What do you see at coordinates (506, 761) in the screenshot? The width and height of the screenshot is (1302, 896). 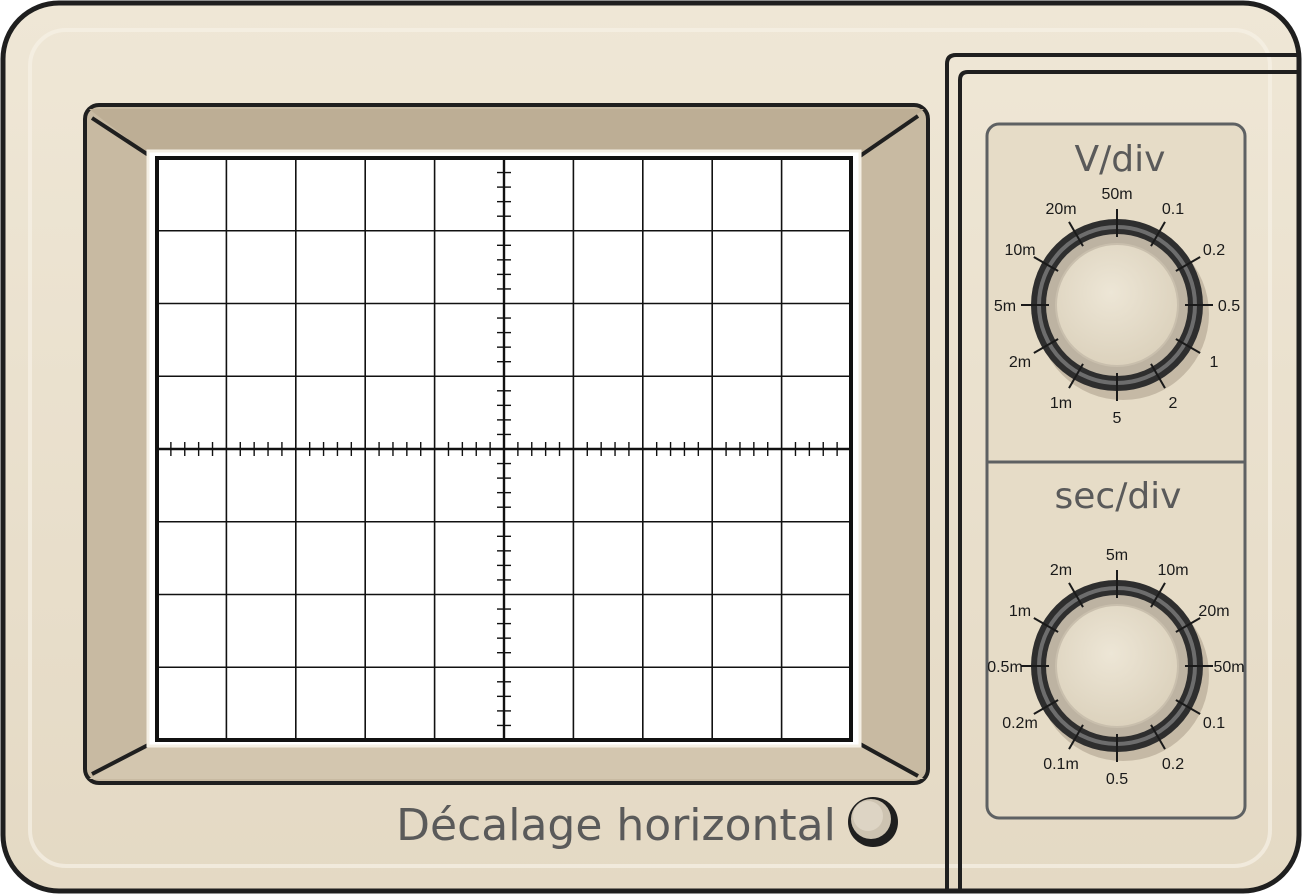 I see `bezel-bottom-face` at bounding box center [506, 761].